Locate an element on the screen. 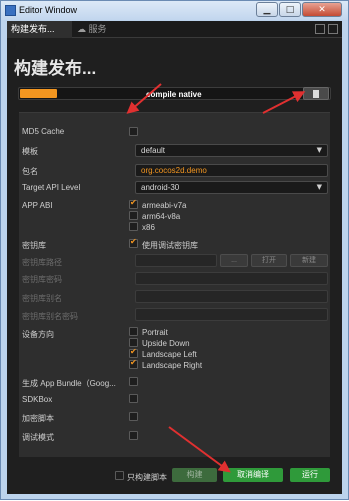 Image resolution: width=349 pixels, height=501 pixels. target-api-select: android-30 ▼ is located at coordinates (231, 187).